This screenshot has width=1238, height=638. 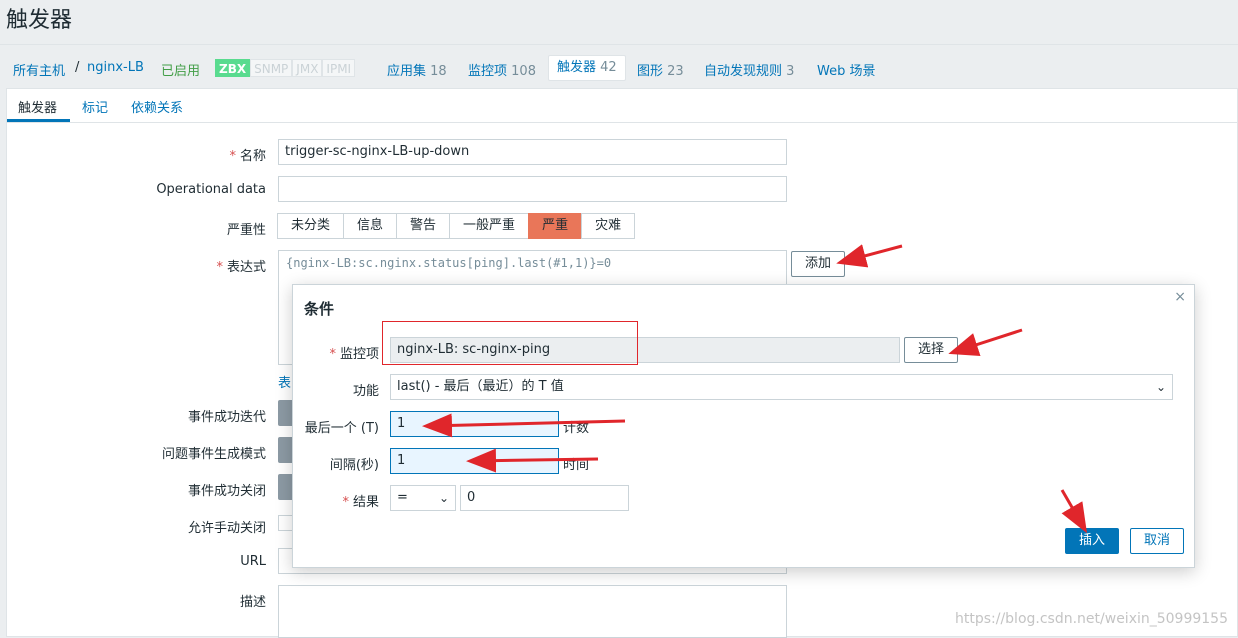 I want to click on close-icon: ×, so click(x=1180, y=297).